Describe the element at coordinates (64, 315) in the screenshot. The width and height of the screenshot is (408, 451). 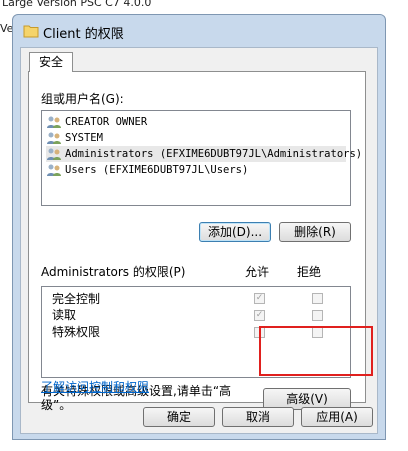
I see `permission-name: 读取` at that location.